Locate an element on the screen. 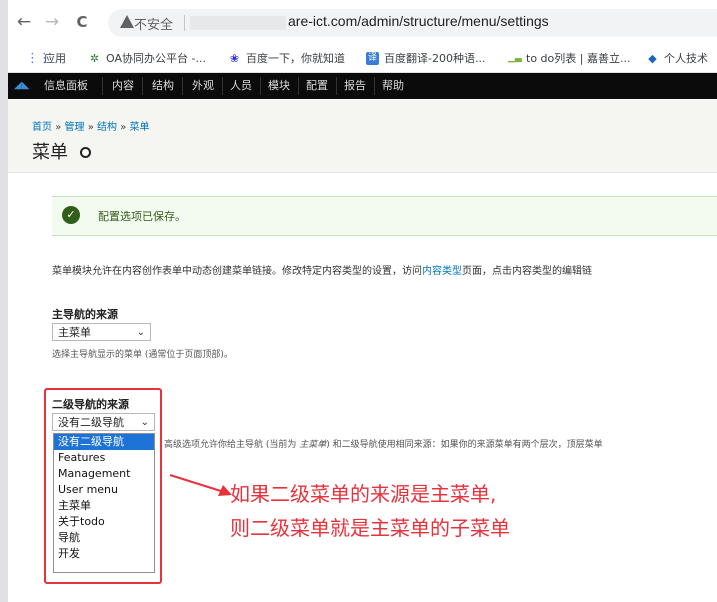  bookmark-baidu: ❀ 百度一下，你就知道 is located at coordinates (286, 58).